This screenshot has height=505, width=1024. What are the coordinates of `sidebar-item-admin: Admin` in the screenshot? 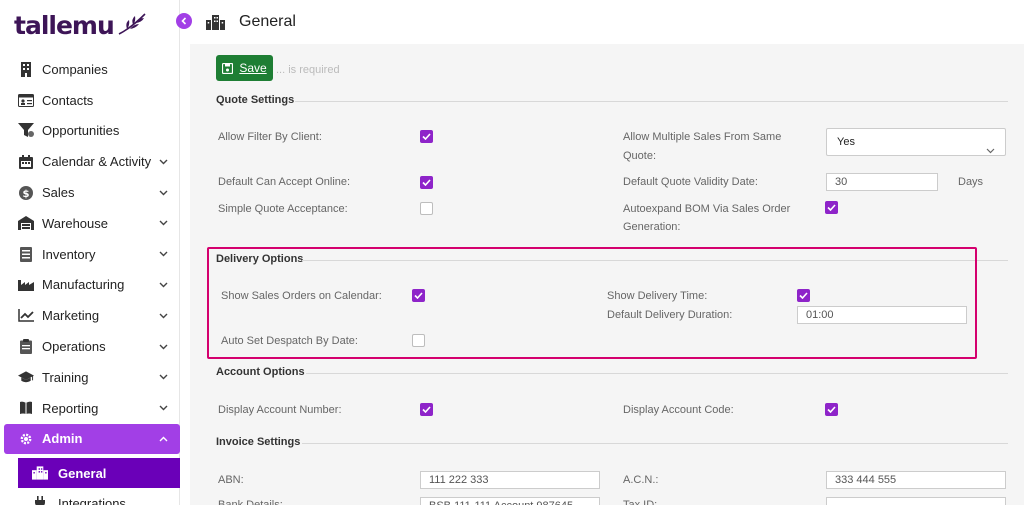 It's located at (92, 439).